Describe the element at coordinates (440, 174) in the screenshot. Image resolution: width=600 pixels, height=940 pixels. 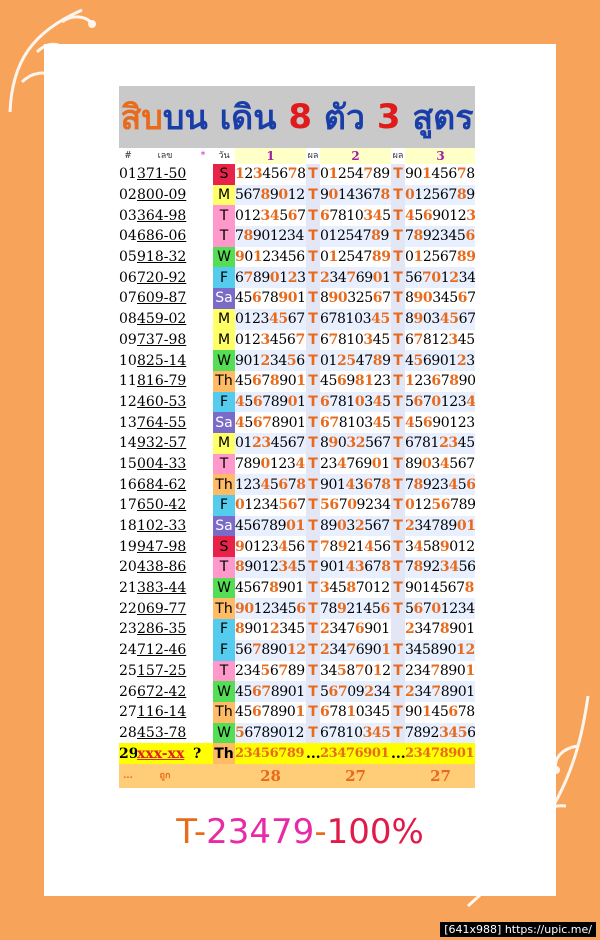
I see `formula-set: 90145678` at that location.